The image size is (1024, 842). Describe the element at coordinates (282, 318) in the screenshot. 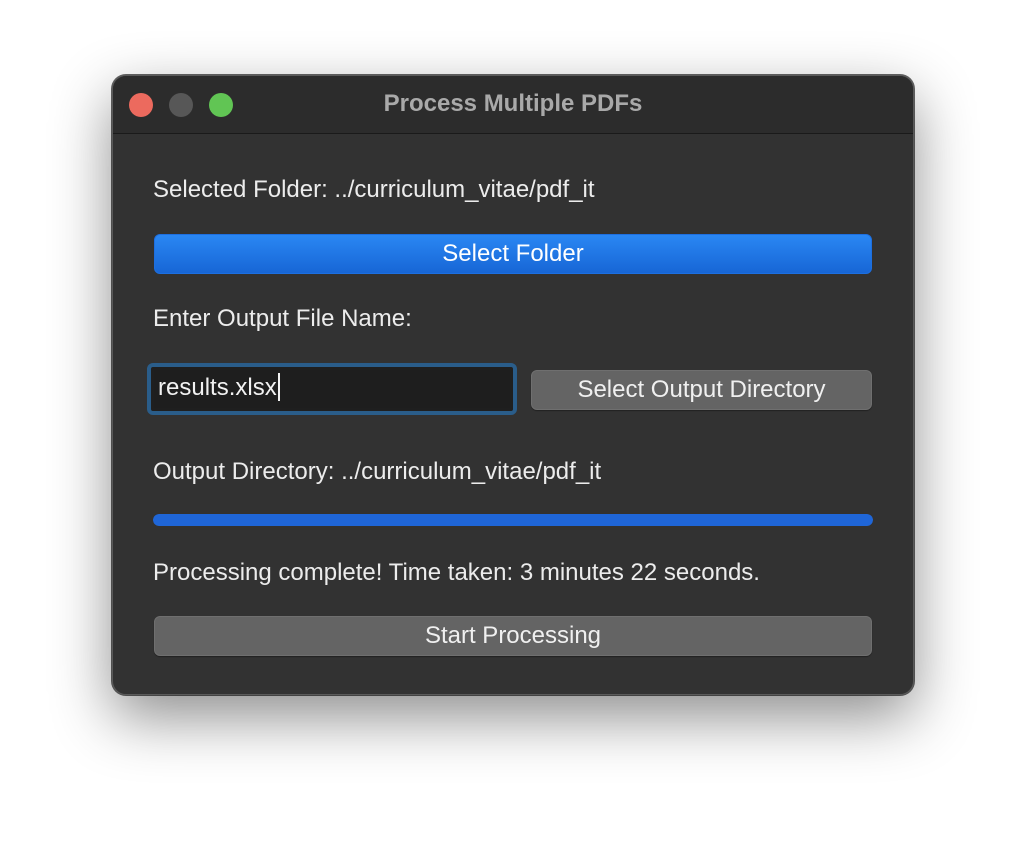

I see `output-filename-label: Enter Output File Name:` at that location.